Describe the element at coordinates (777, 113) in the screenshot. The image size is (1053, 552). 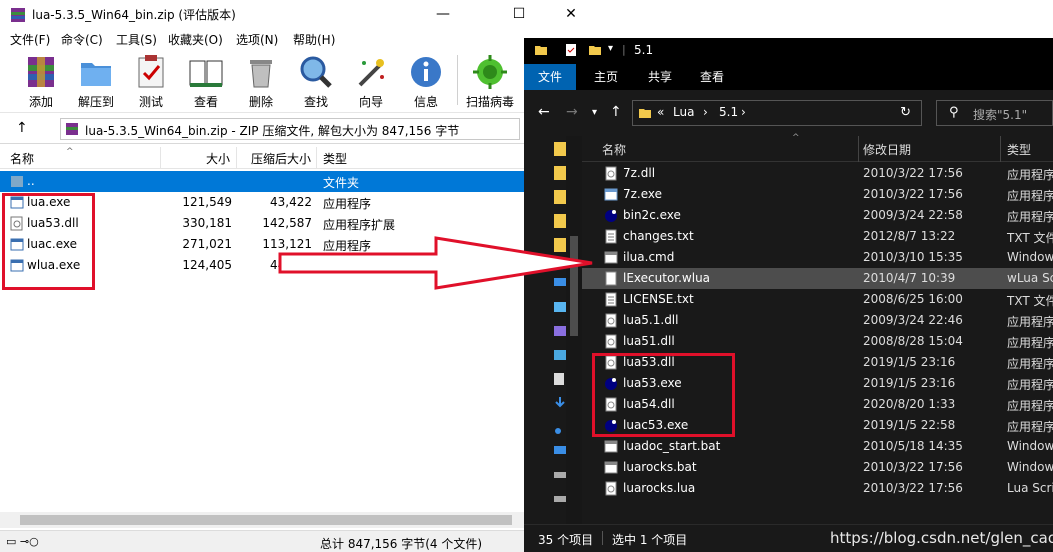
I see `address-bar: « Lua › 5.1 › ↻` at that location.